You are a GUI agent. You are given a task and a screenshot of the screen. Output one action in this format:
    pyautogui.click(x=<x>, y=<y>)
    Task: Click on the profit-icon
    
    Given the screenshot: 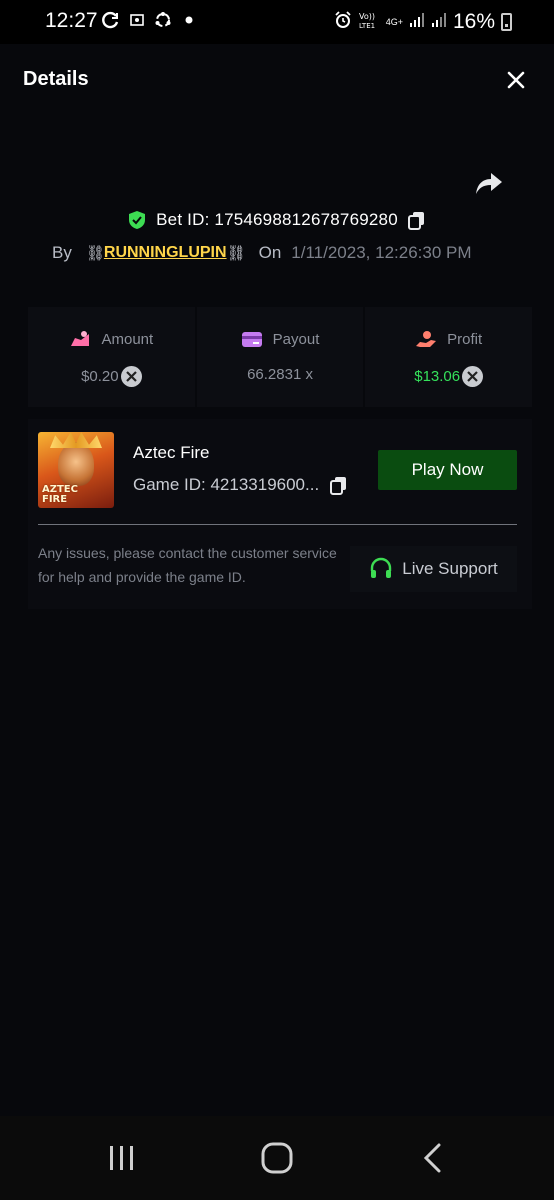 What is the action you would take?
    pyautogui.click(x=426, y=339)
    